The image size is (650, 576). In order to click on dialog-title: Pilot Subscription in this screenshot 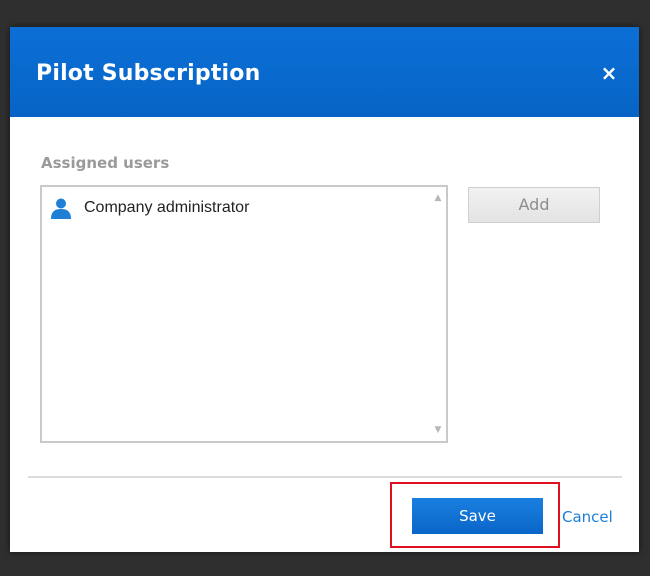, I will do `click(148, 73)`.